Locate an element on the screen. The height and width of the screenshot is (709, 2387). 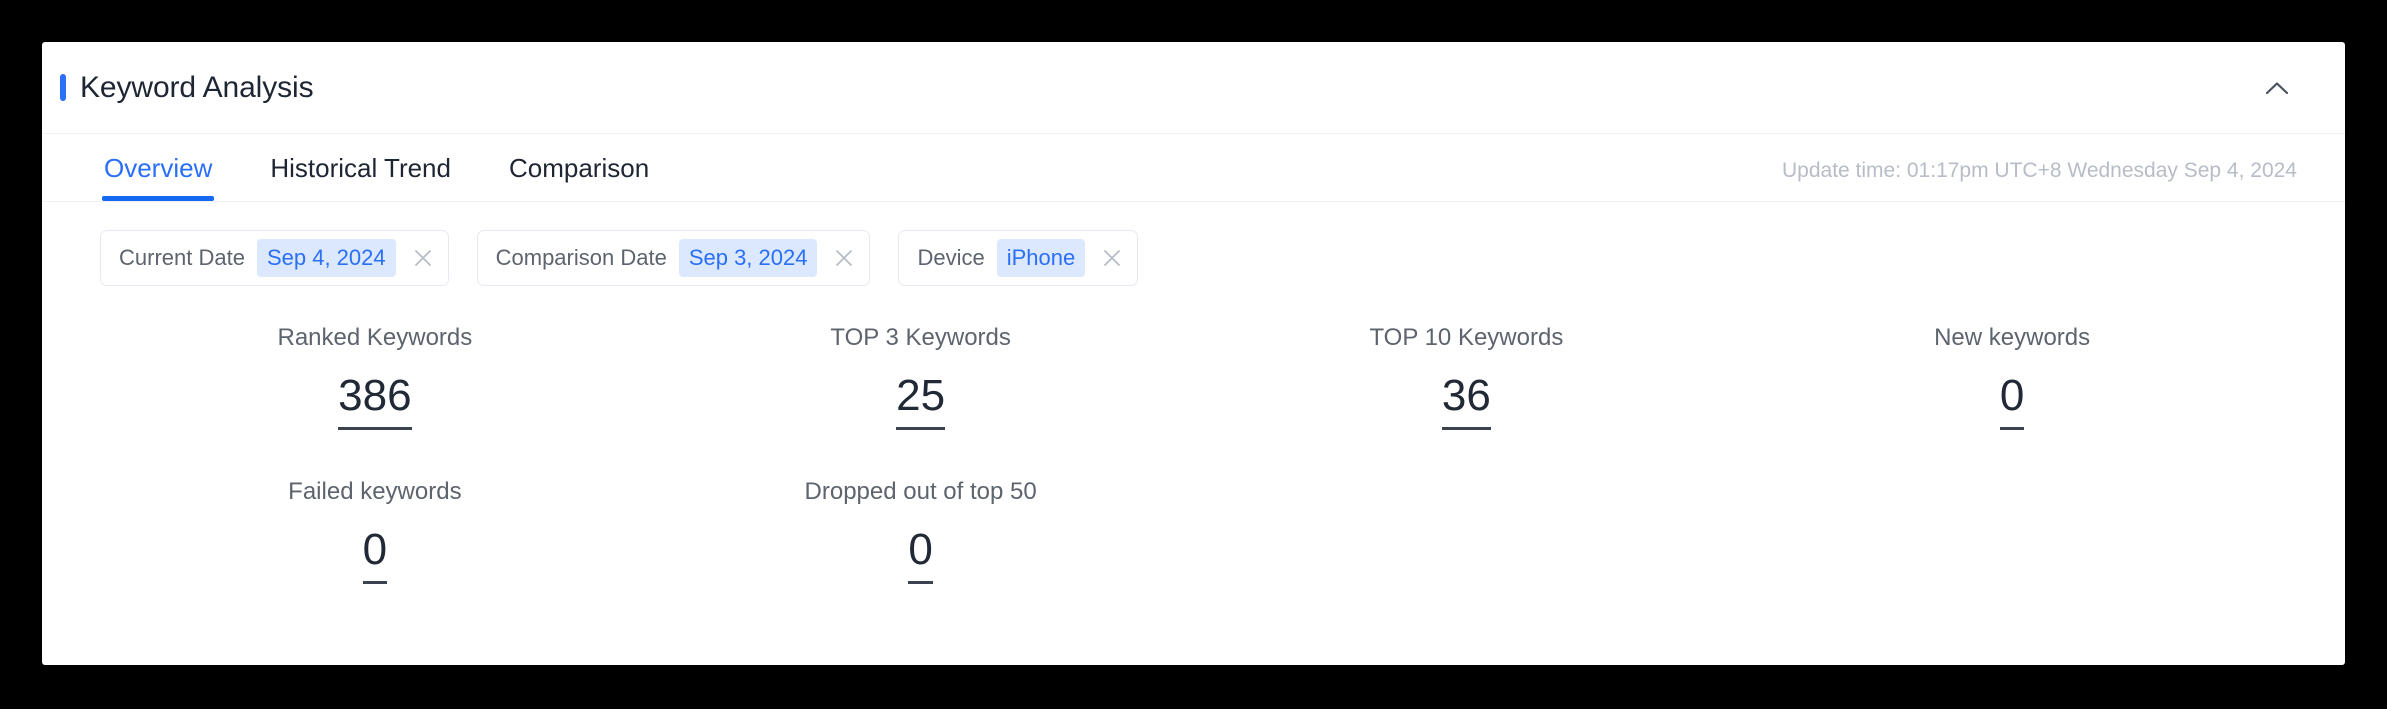
tabs: Overview Historical Trend Comparison is located at coordinates (375, 167).